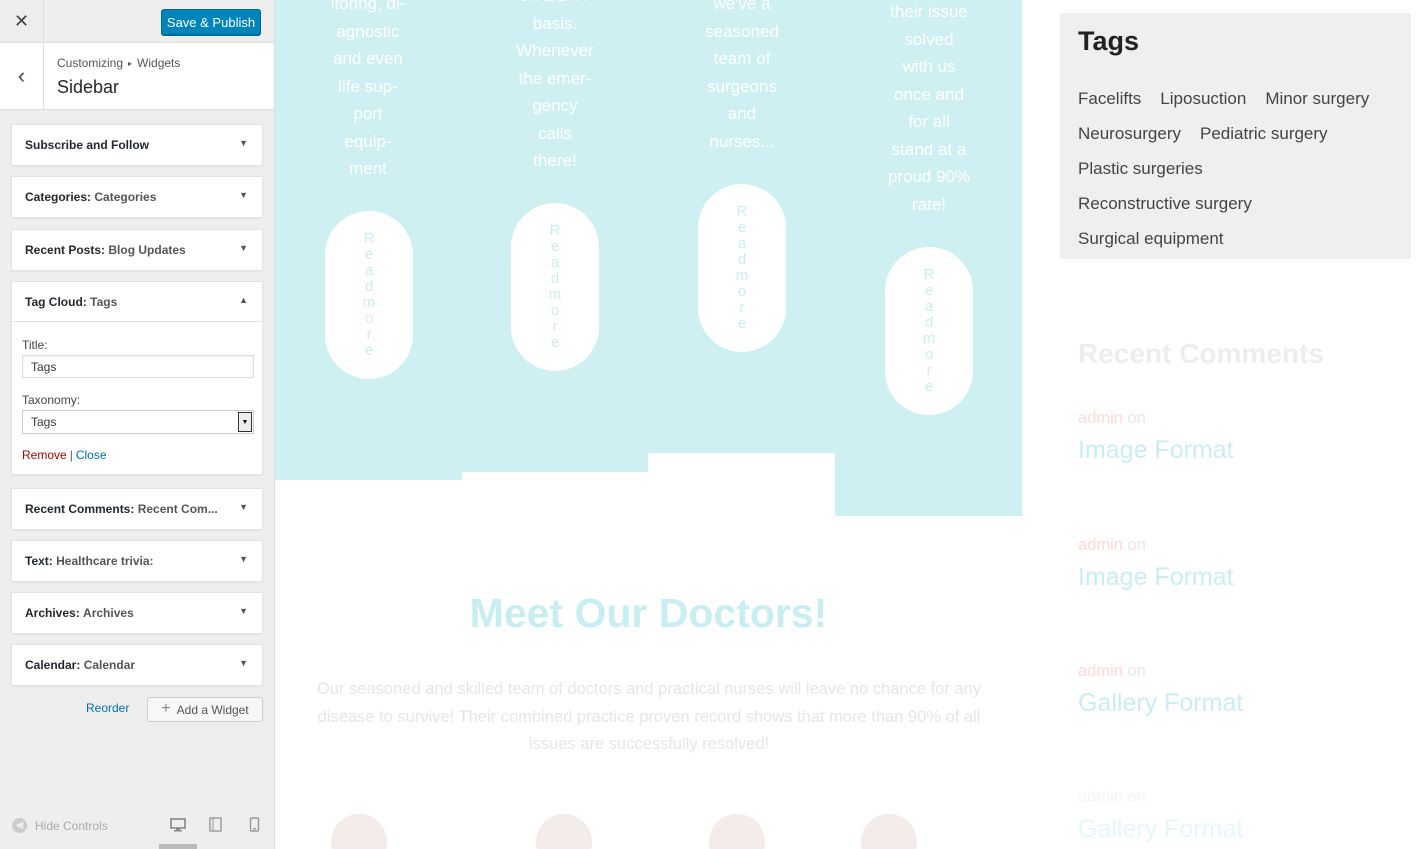  Describe the element at coordinates (1151, 238) in the screenshot. I see `tag-link: Surgical equipment` at that location.